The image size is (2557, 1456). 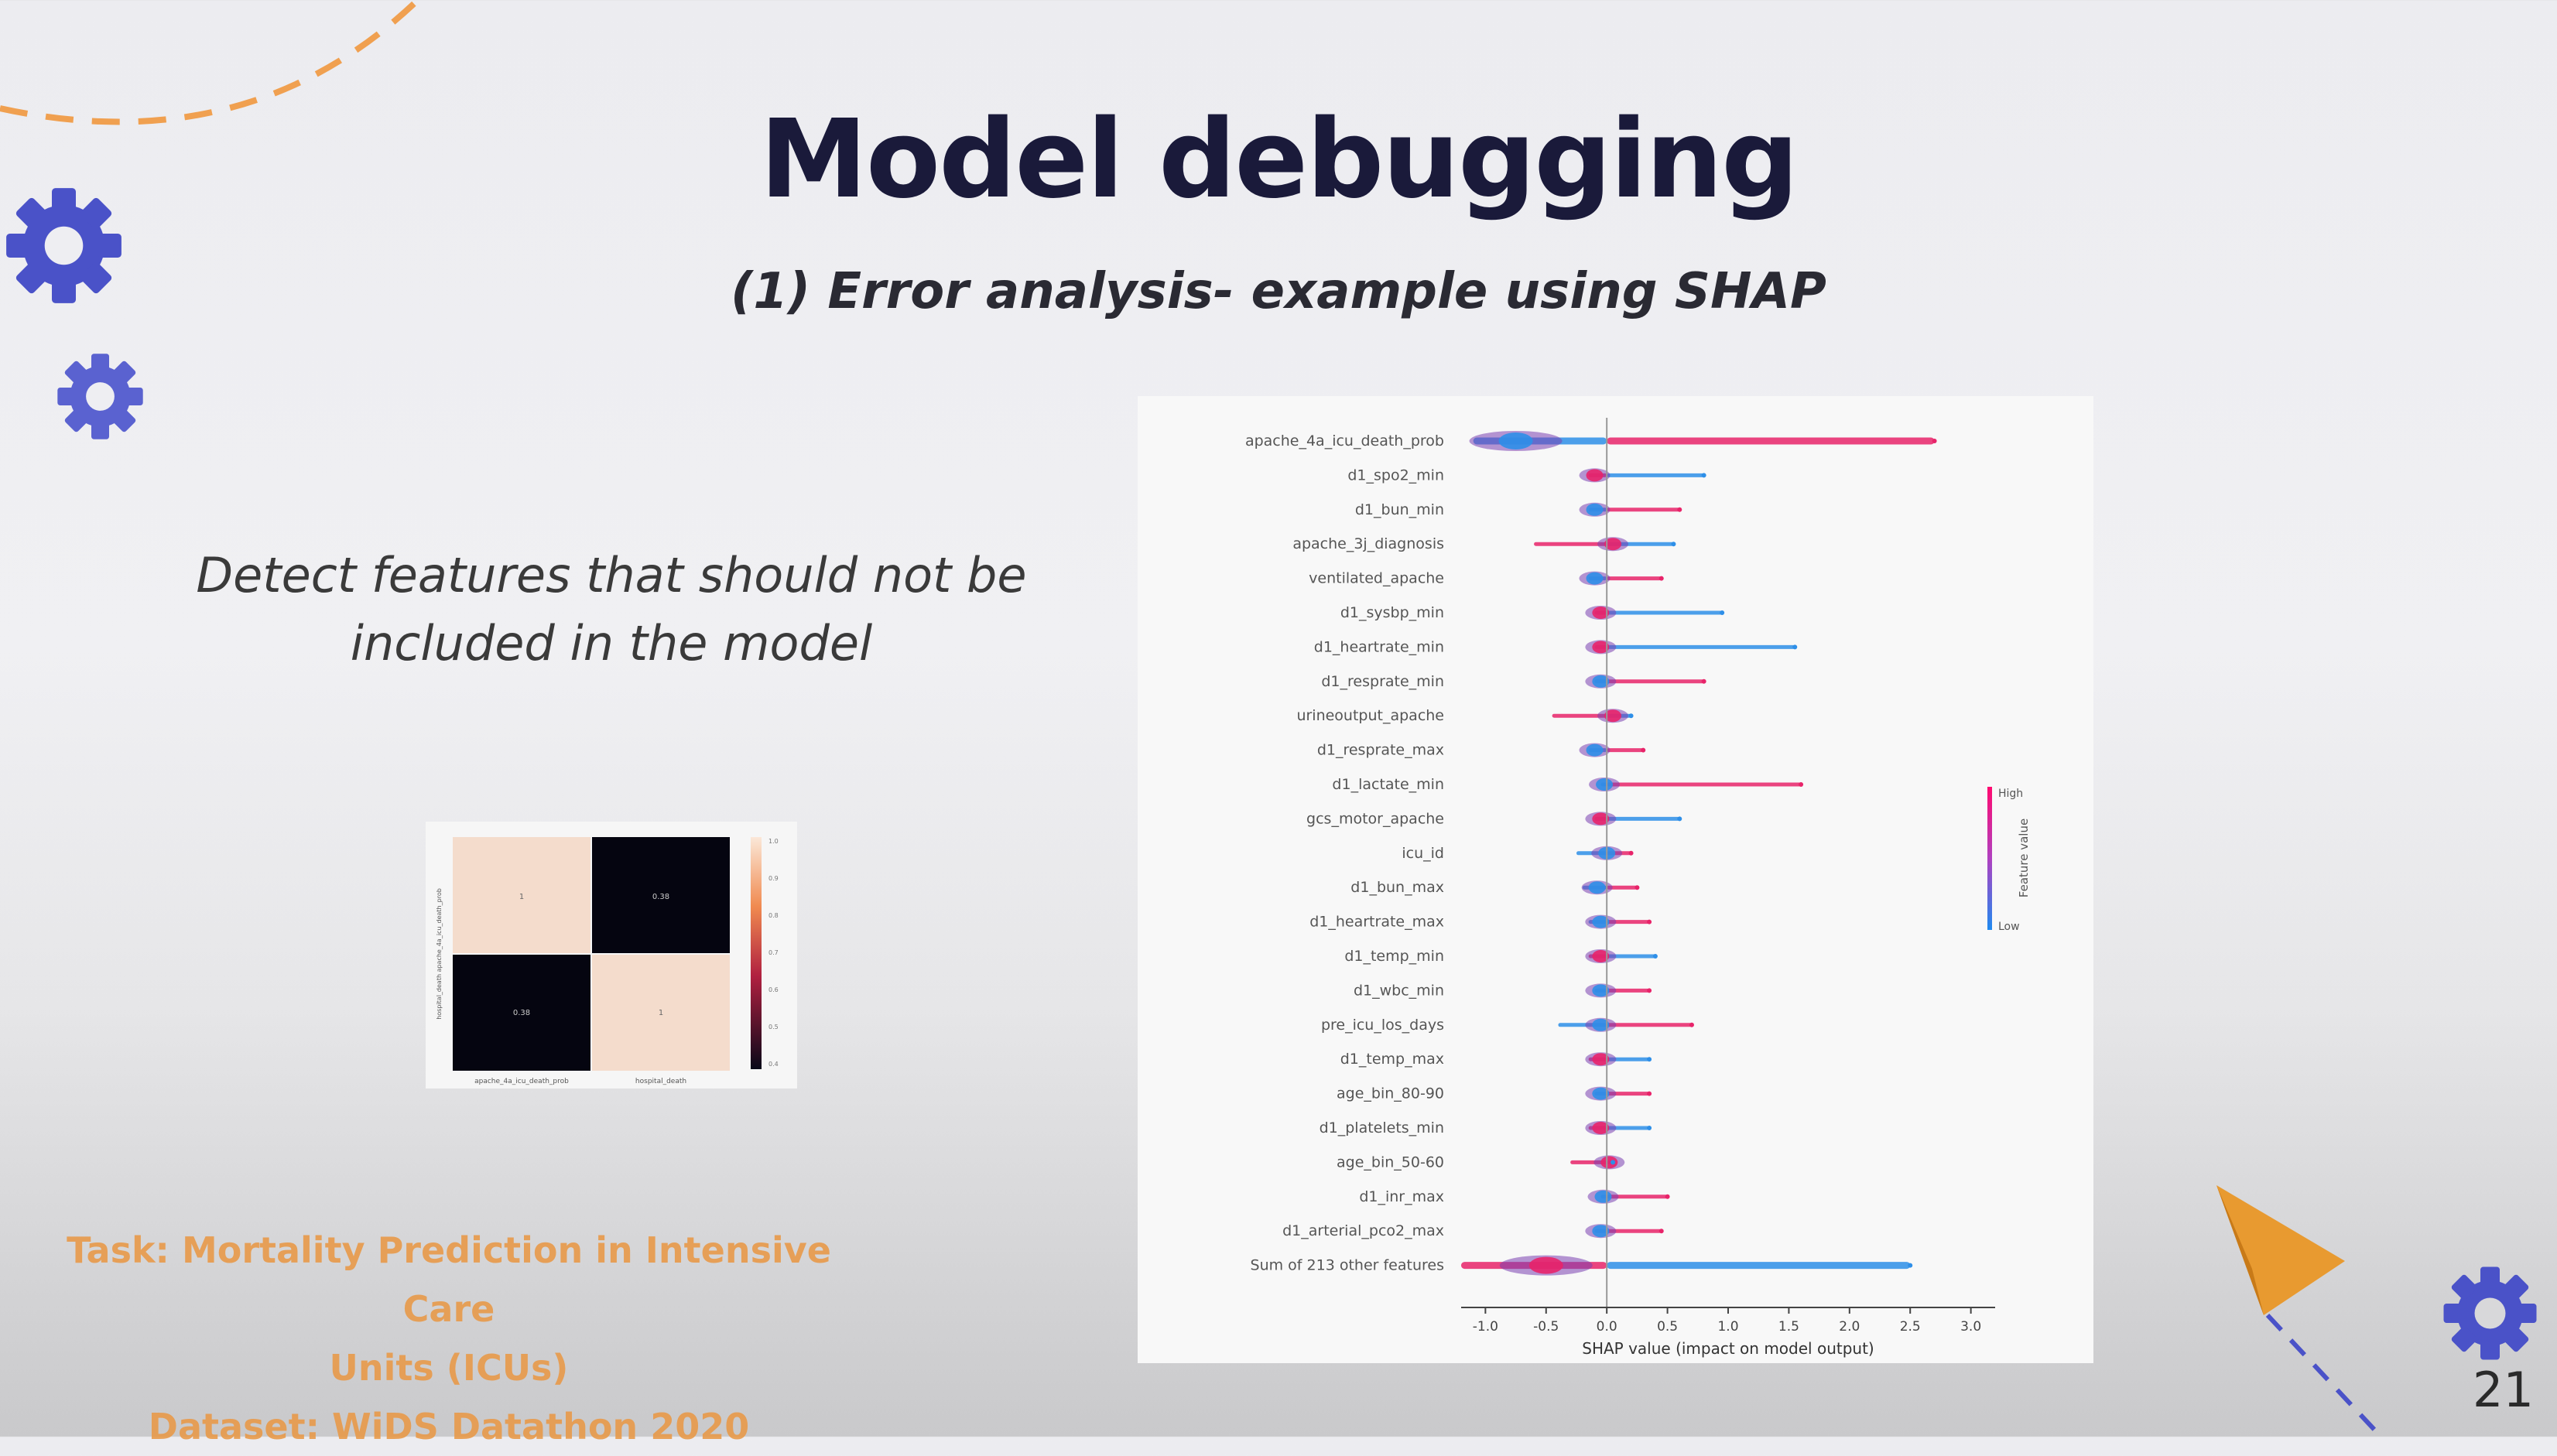 What do you see at coordinates (1370, 715) in the screenshot?
I see `feature-label: urineoutput_apache` at bounding box center [1370, 715].